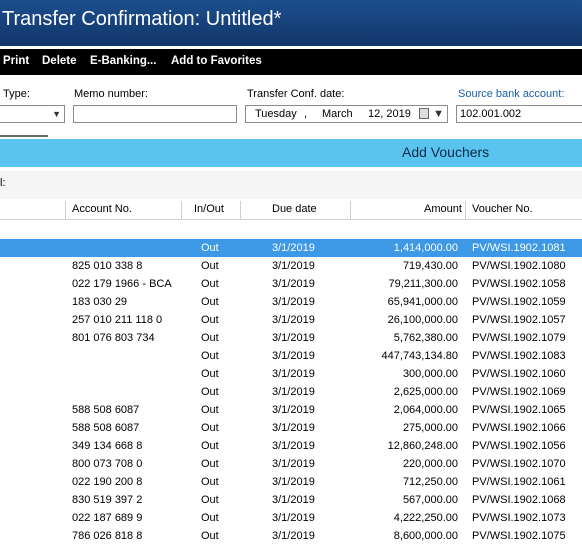  What do you see at coordinates (519, 410) in the screenshot?
I see `cell-voucher-no: PV/WSI.1902.1065` at bounding box center [519, 410].